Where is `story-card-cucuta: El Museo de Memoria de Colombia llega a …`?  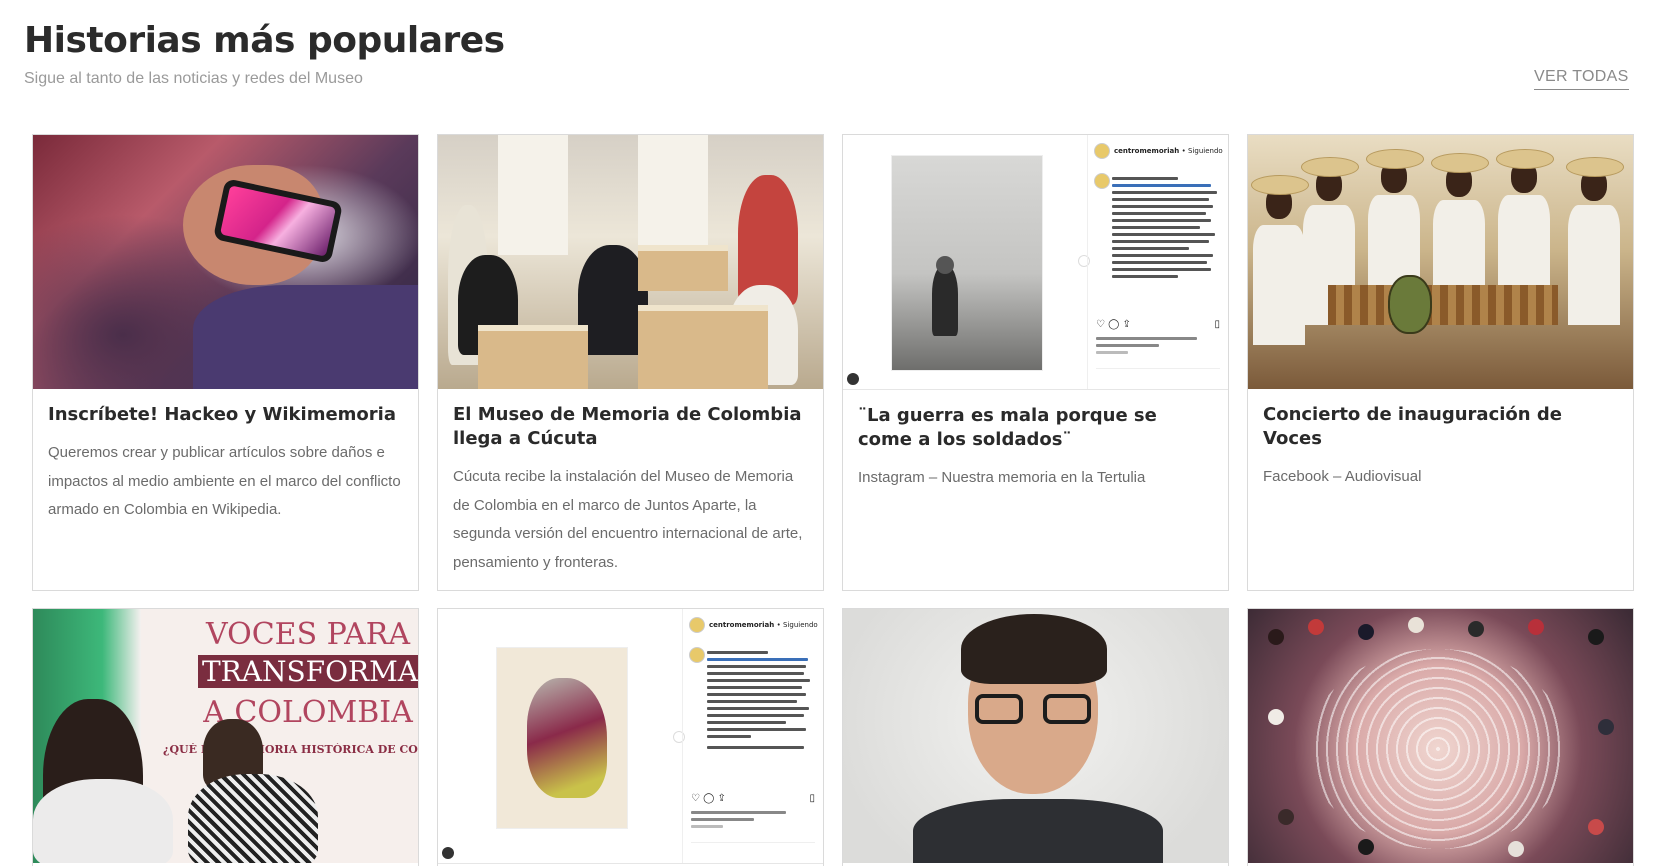 story-card-cucuta: El Museo de Memoria de Colombia llega a … is located at coordinates (630, 362).